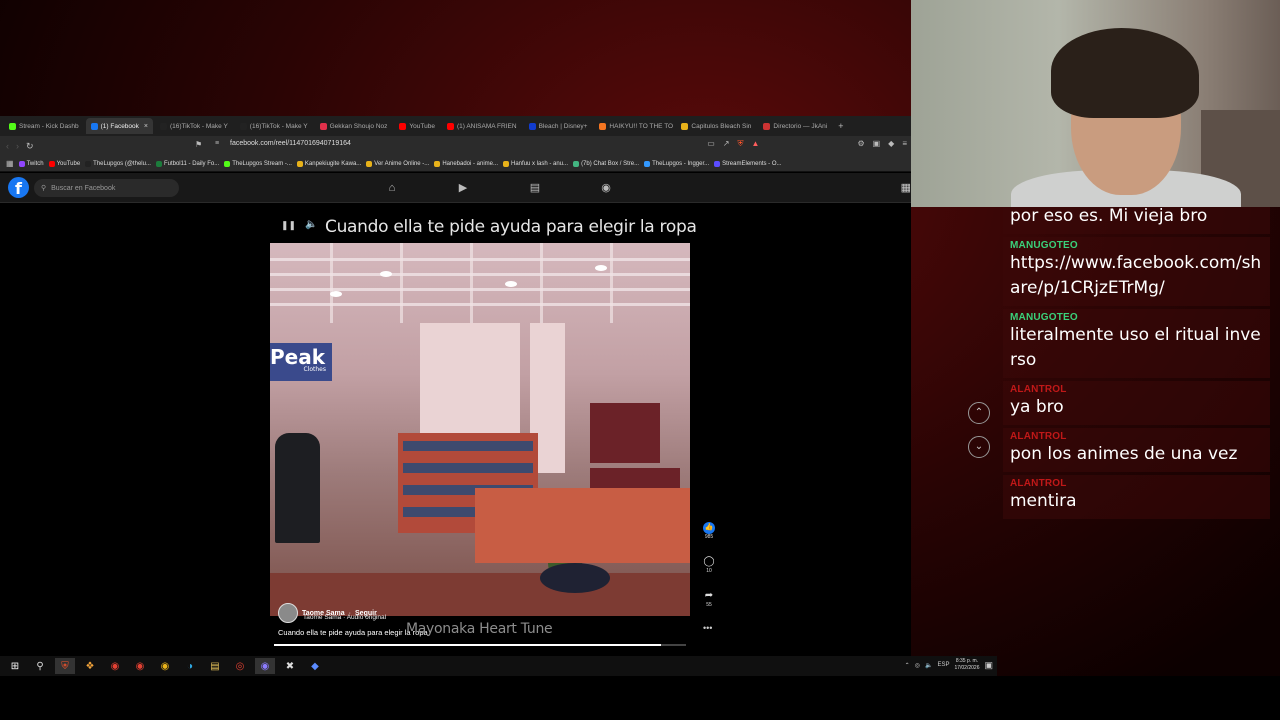  Describe the element at coordinates (575, 578) in the screenshot. I see `folded-cloth` at that location.